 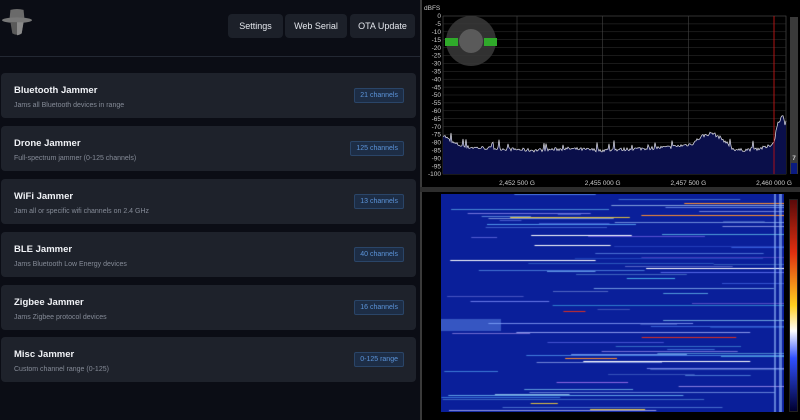 I want to click on level-value: 7, so click(x=794, y=158).